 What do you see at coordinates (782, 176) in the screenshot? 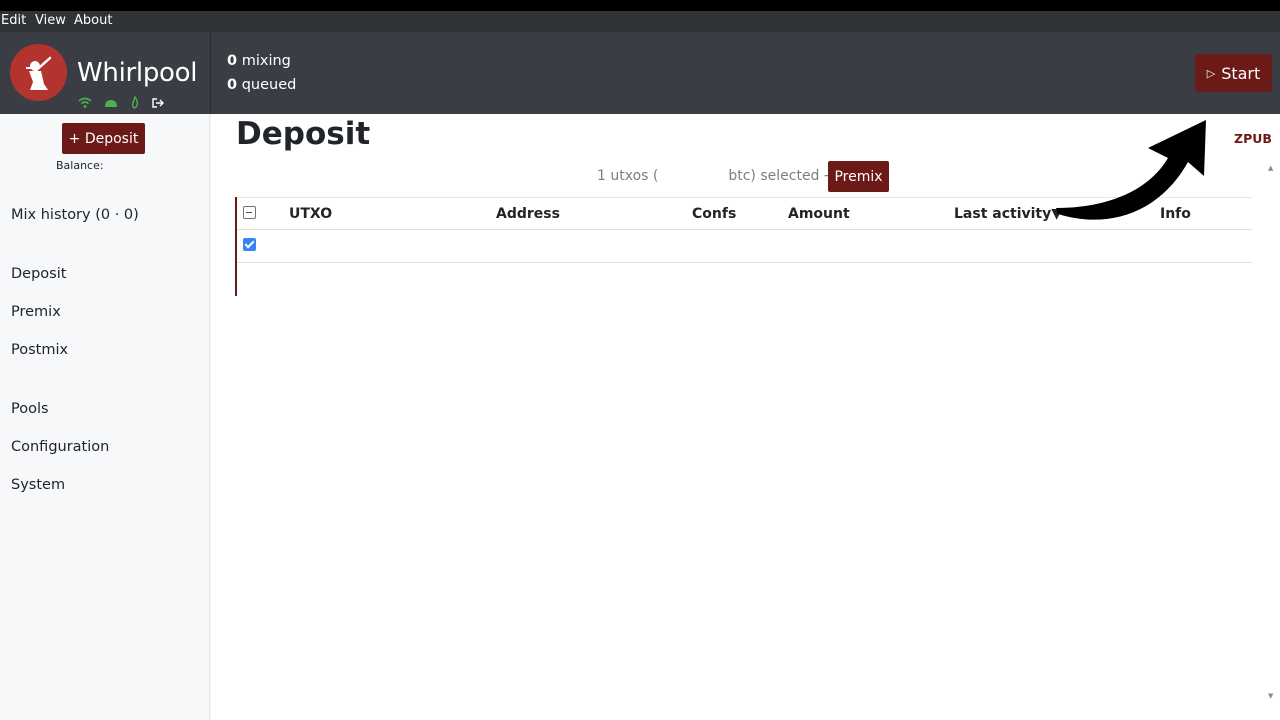
I see `selection-suffix: btc) selected →` at bounding box center [782, 176].